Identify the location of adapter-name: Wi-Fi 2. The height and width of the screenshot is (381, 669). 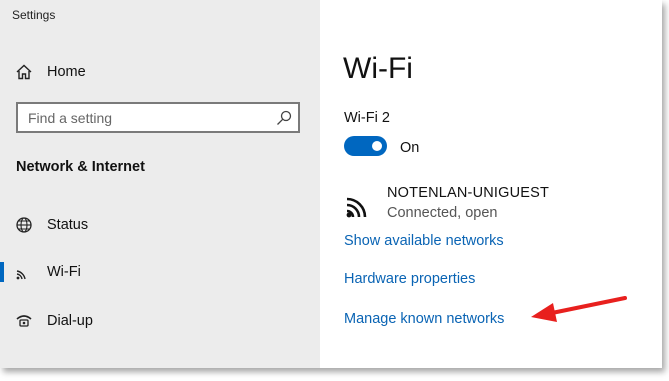
(367, 118).